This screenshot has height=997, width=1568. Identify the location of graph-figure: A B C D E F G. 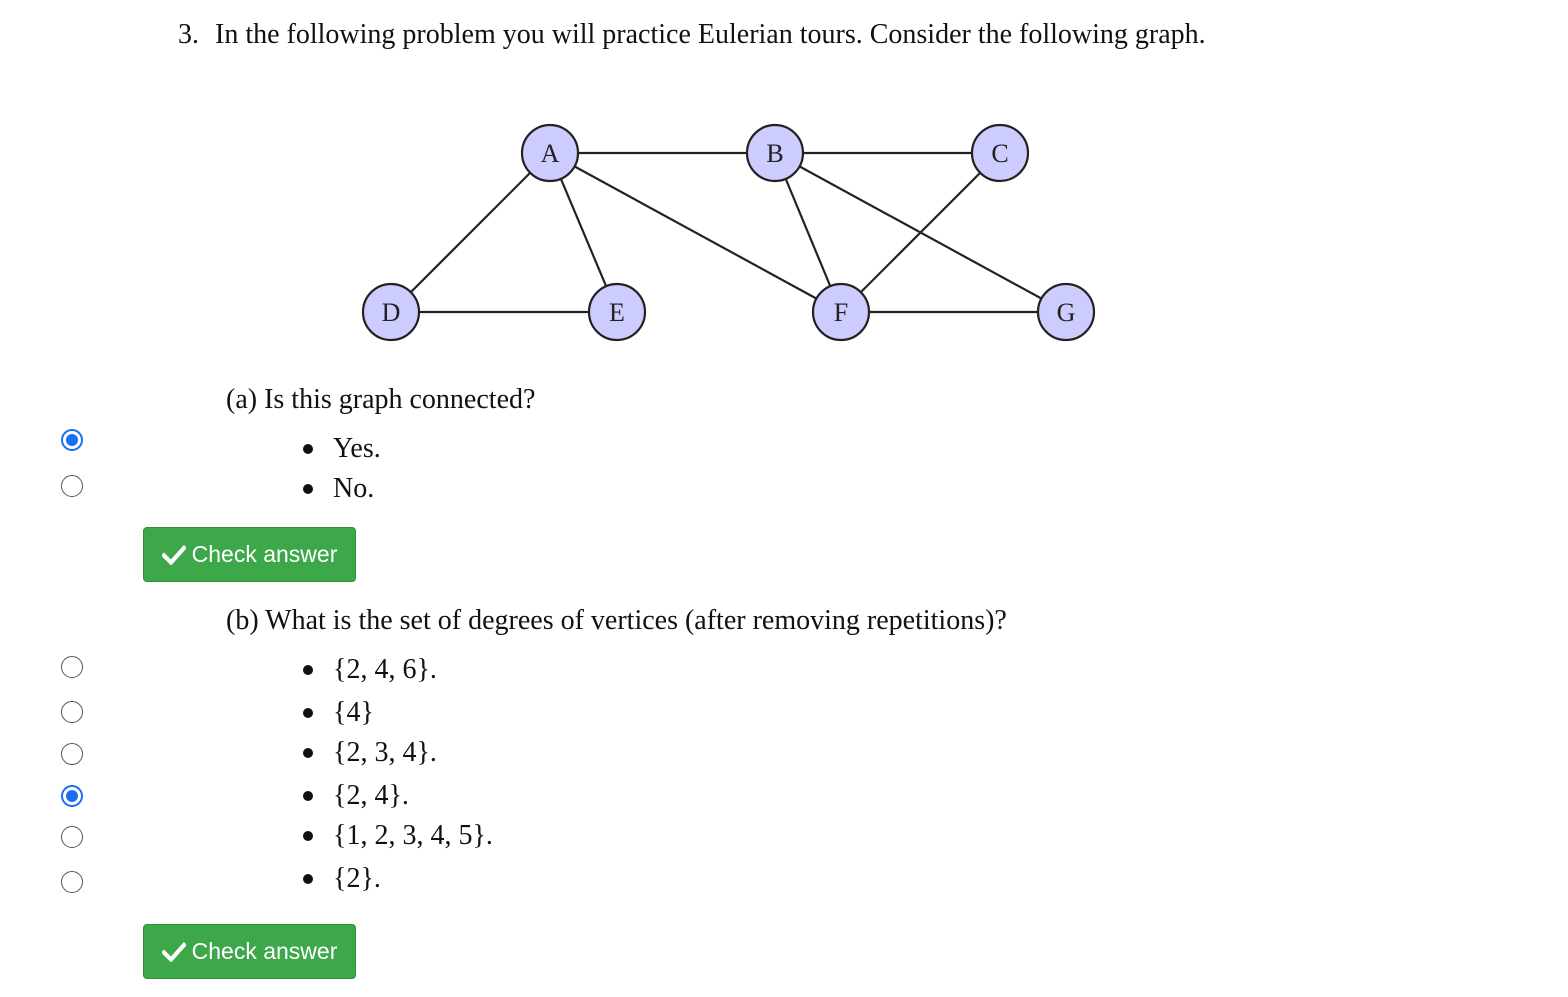
(728, 232).